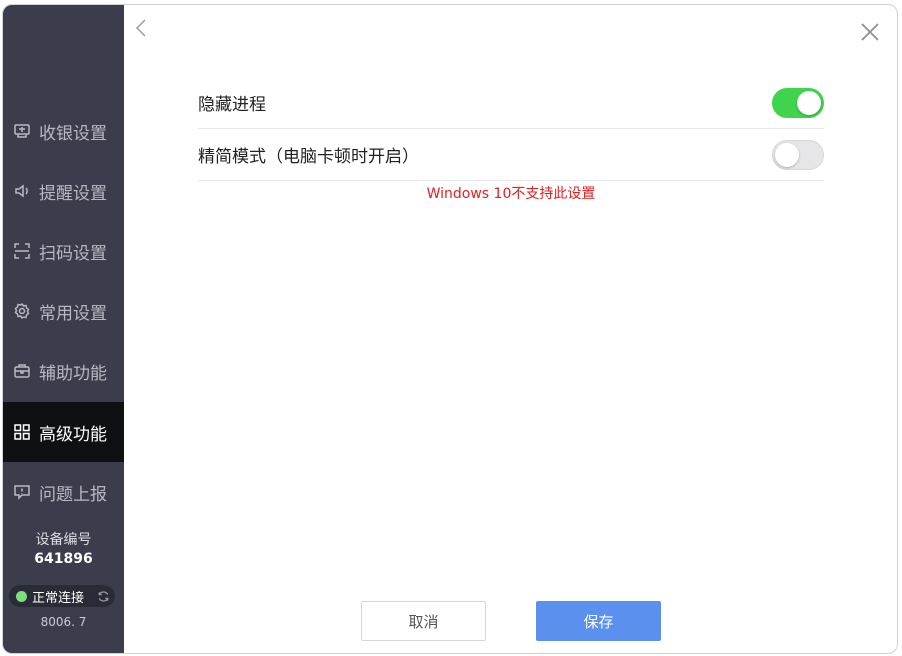 The width and height of the screenshot is (902, 656). What do you see at coordinates (73, 373) in the screenshot?
I see `sidebar-item-label: 辅助功能` at bounding box center [73, 373].